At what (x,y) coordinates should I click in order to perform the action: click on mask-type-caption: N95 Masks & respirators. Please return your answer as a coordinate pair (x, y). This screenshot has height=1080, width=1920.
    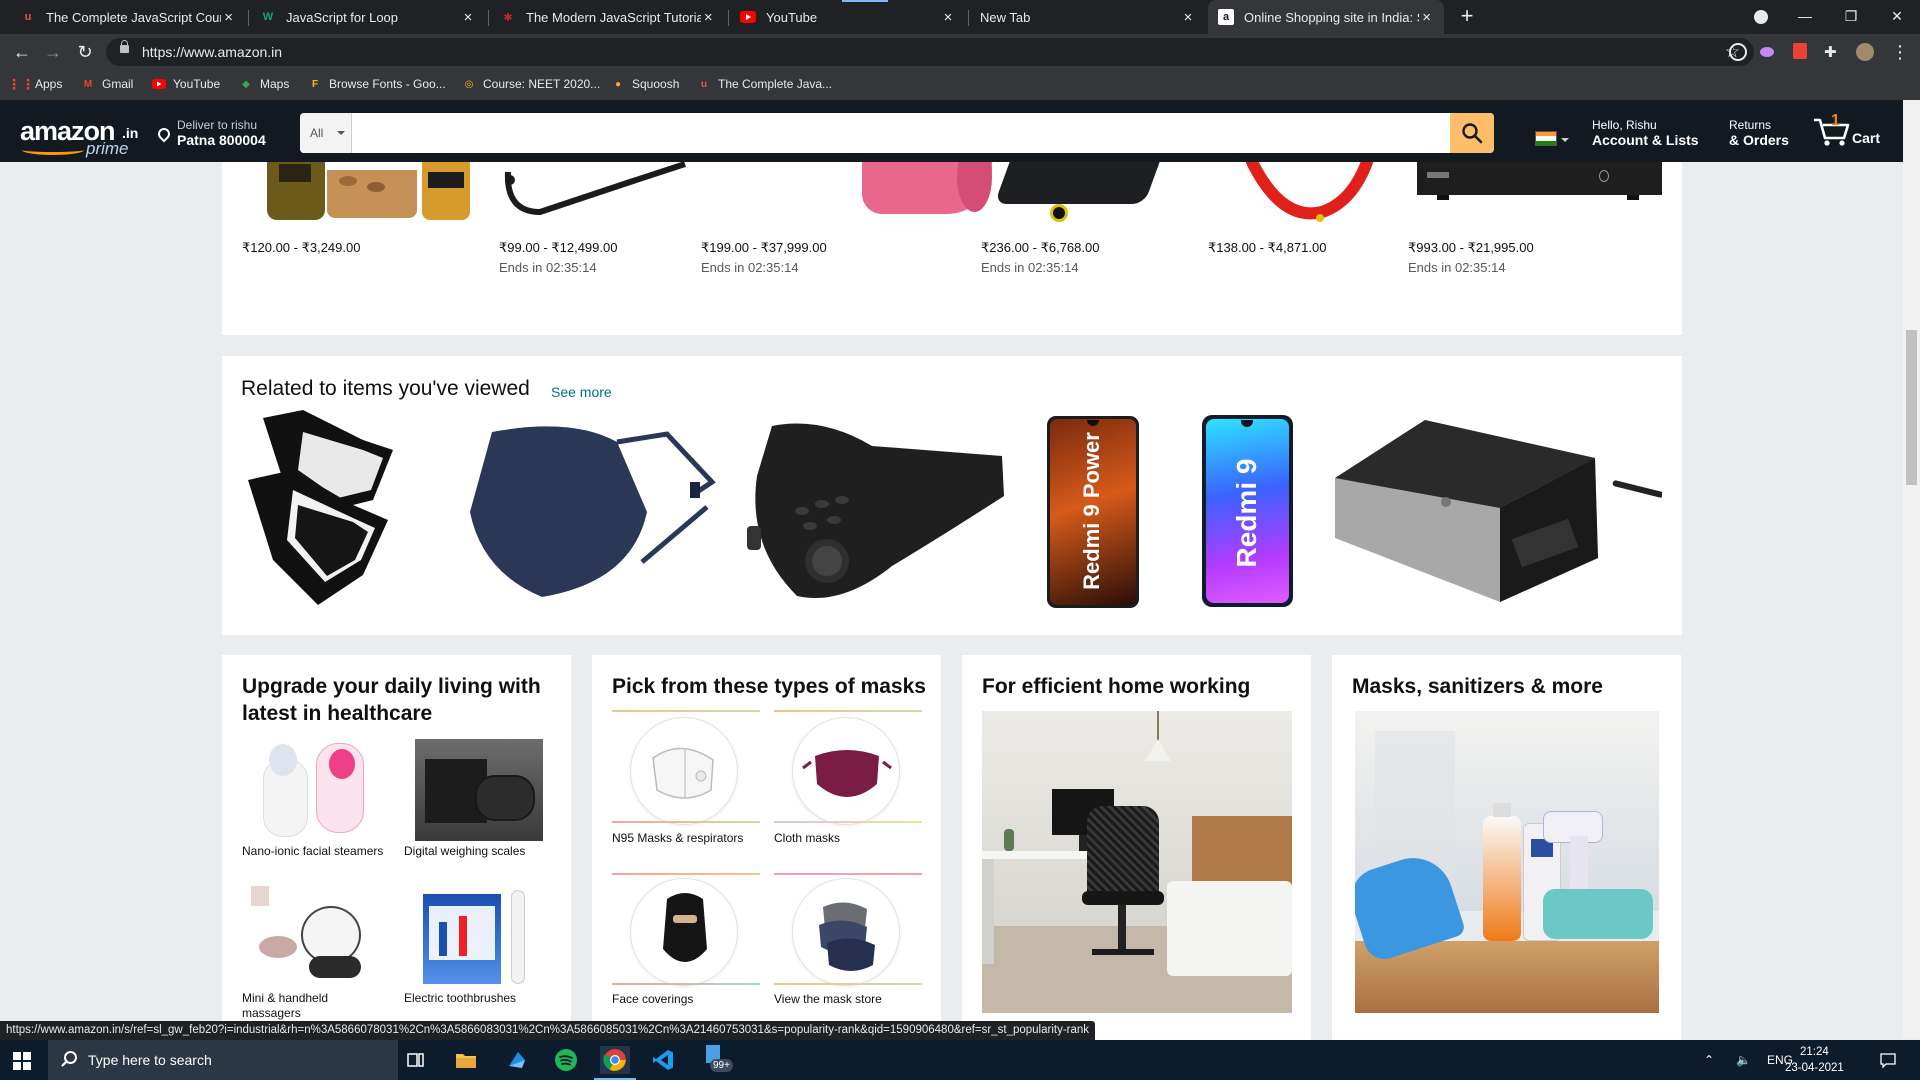
    Looking at the image, I should click on (692, 838).